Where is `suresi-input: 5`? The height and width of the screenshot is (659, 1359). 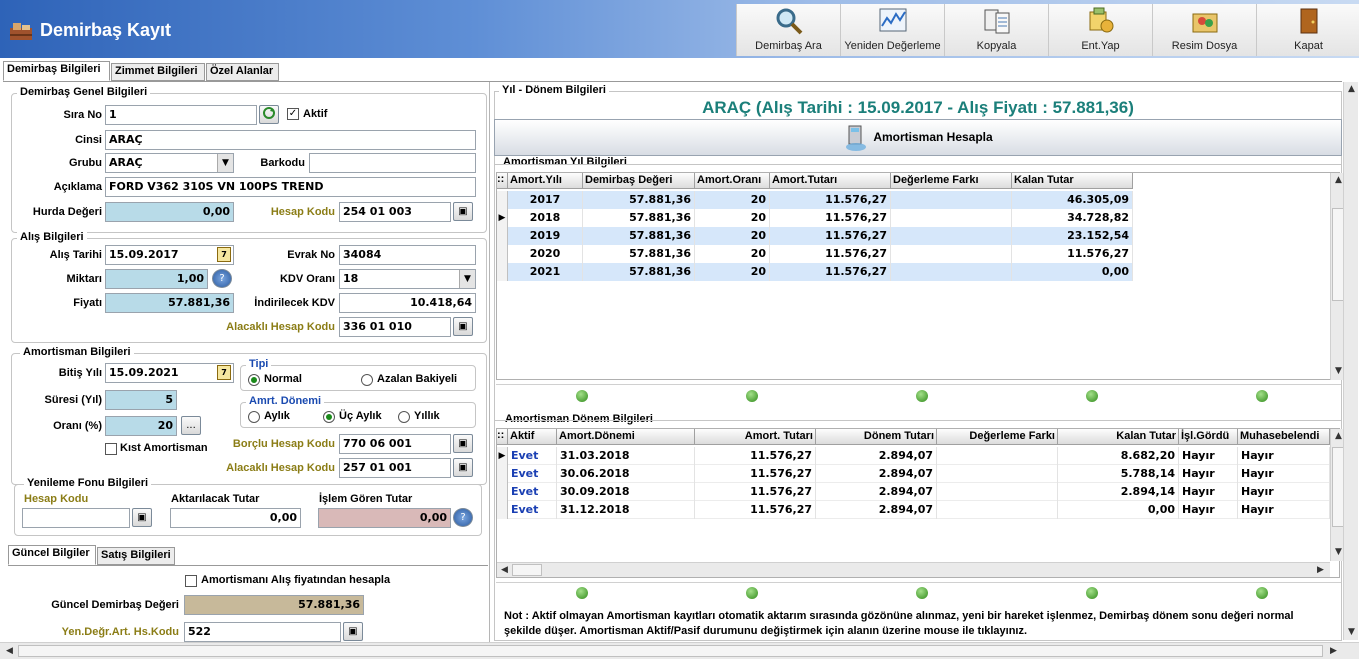
suresi-input: 5 is located at coordinates (141, 400).